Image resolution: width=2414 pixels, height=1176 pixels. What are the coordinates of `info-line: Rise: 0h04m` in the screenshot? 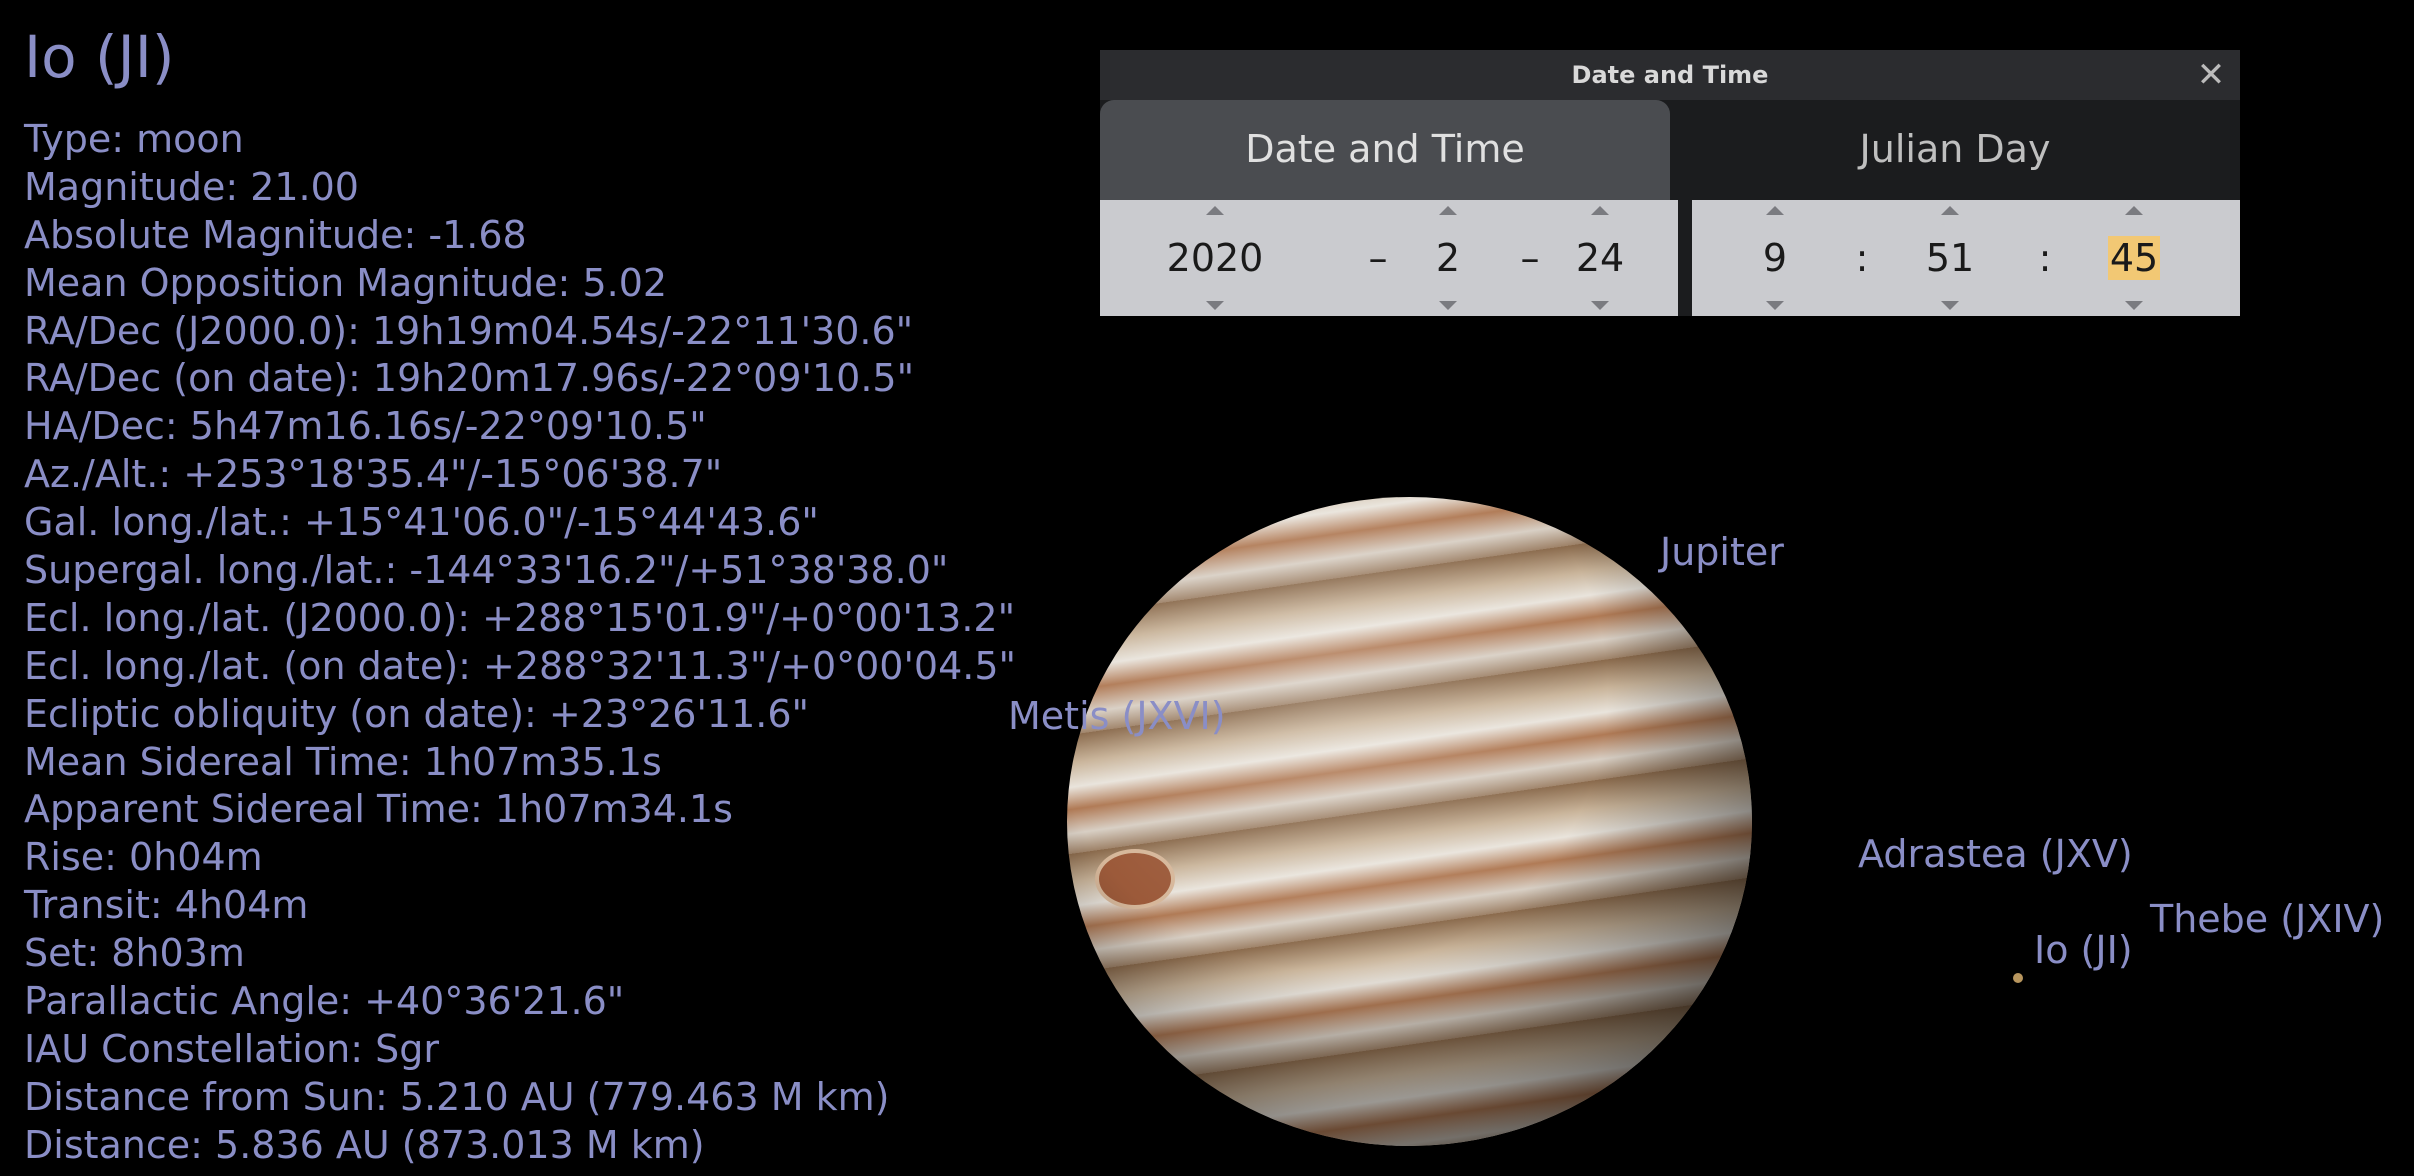 It's located at (143, 857).